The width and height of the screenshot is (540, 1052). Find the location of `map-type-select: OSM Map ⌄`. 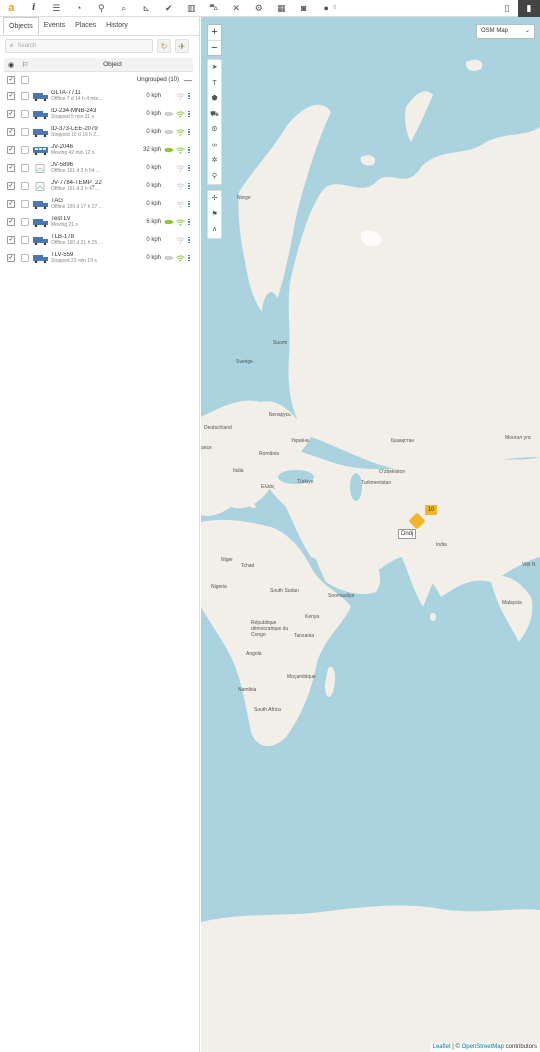

map-type-select: OSM Map ⌄ is located at coordinates (505, 31).